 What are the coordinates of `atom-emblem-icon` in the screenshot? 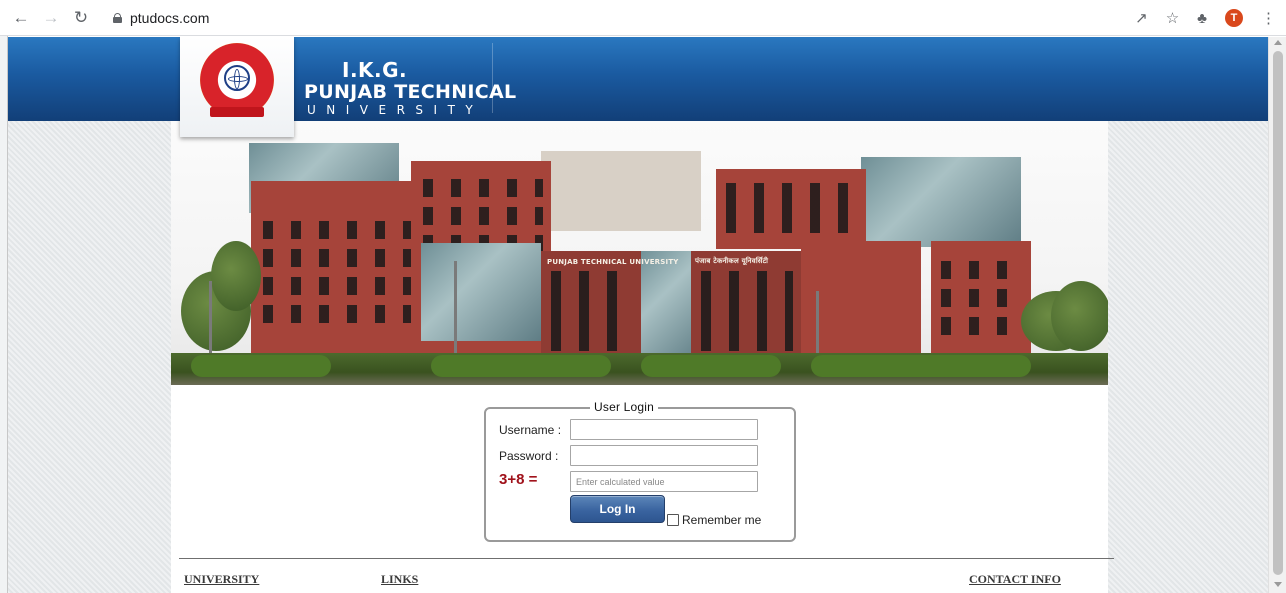 It's located at (237, 78).